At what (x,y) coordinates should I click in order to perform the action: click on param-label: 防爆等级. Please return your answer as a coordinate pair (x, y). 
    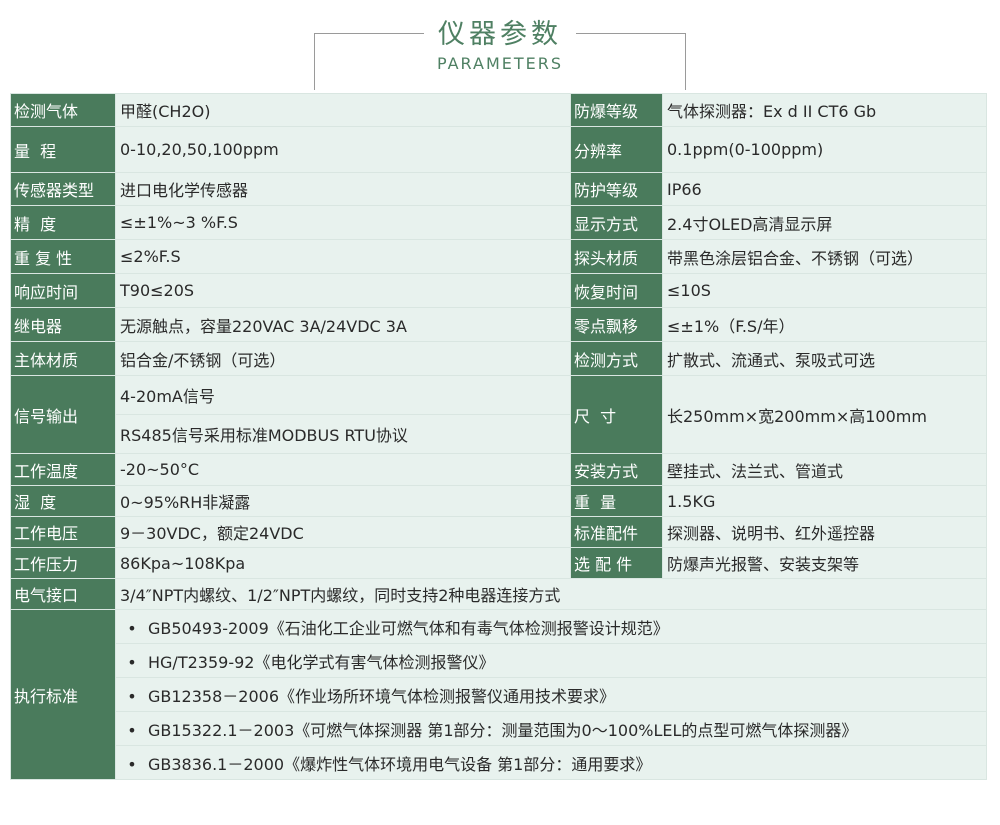
    Looking at the image, I should click on (616, 110).